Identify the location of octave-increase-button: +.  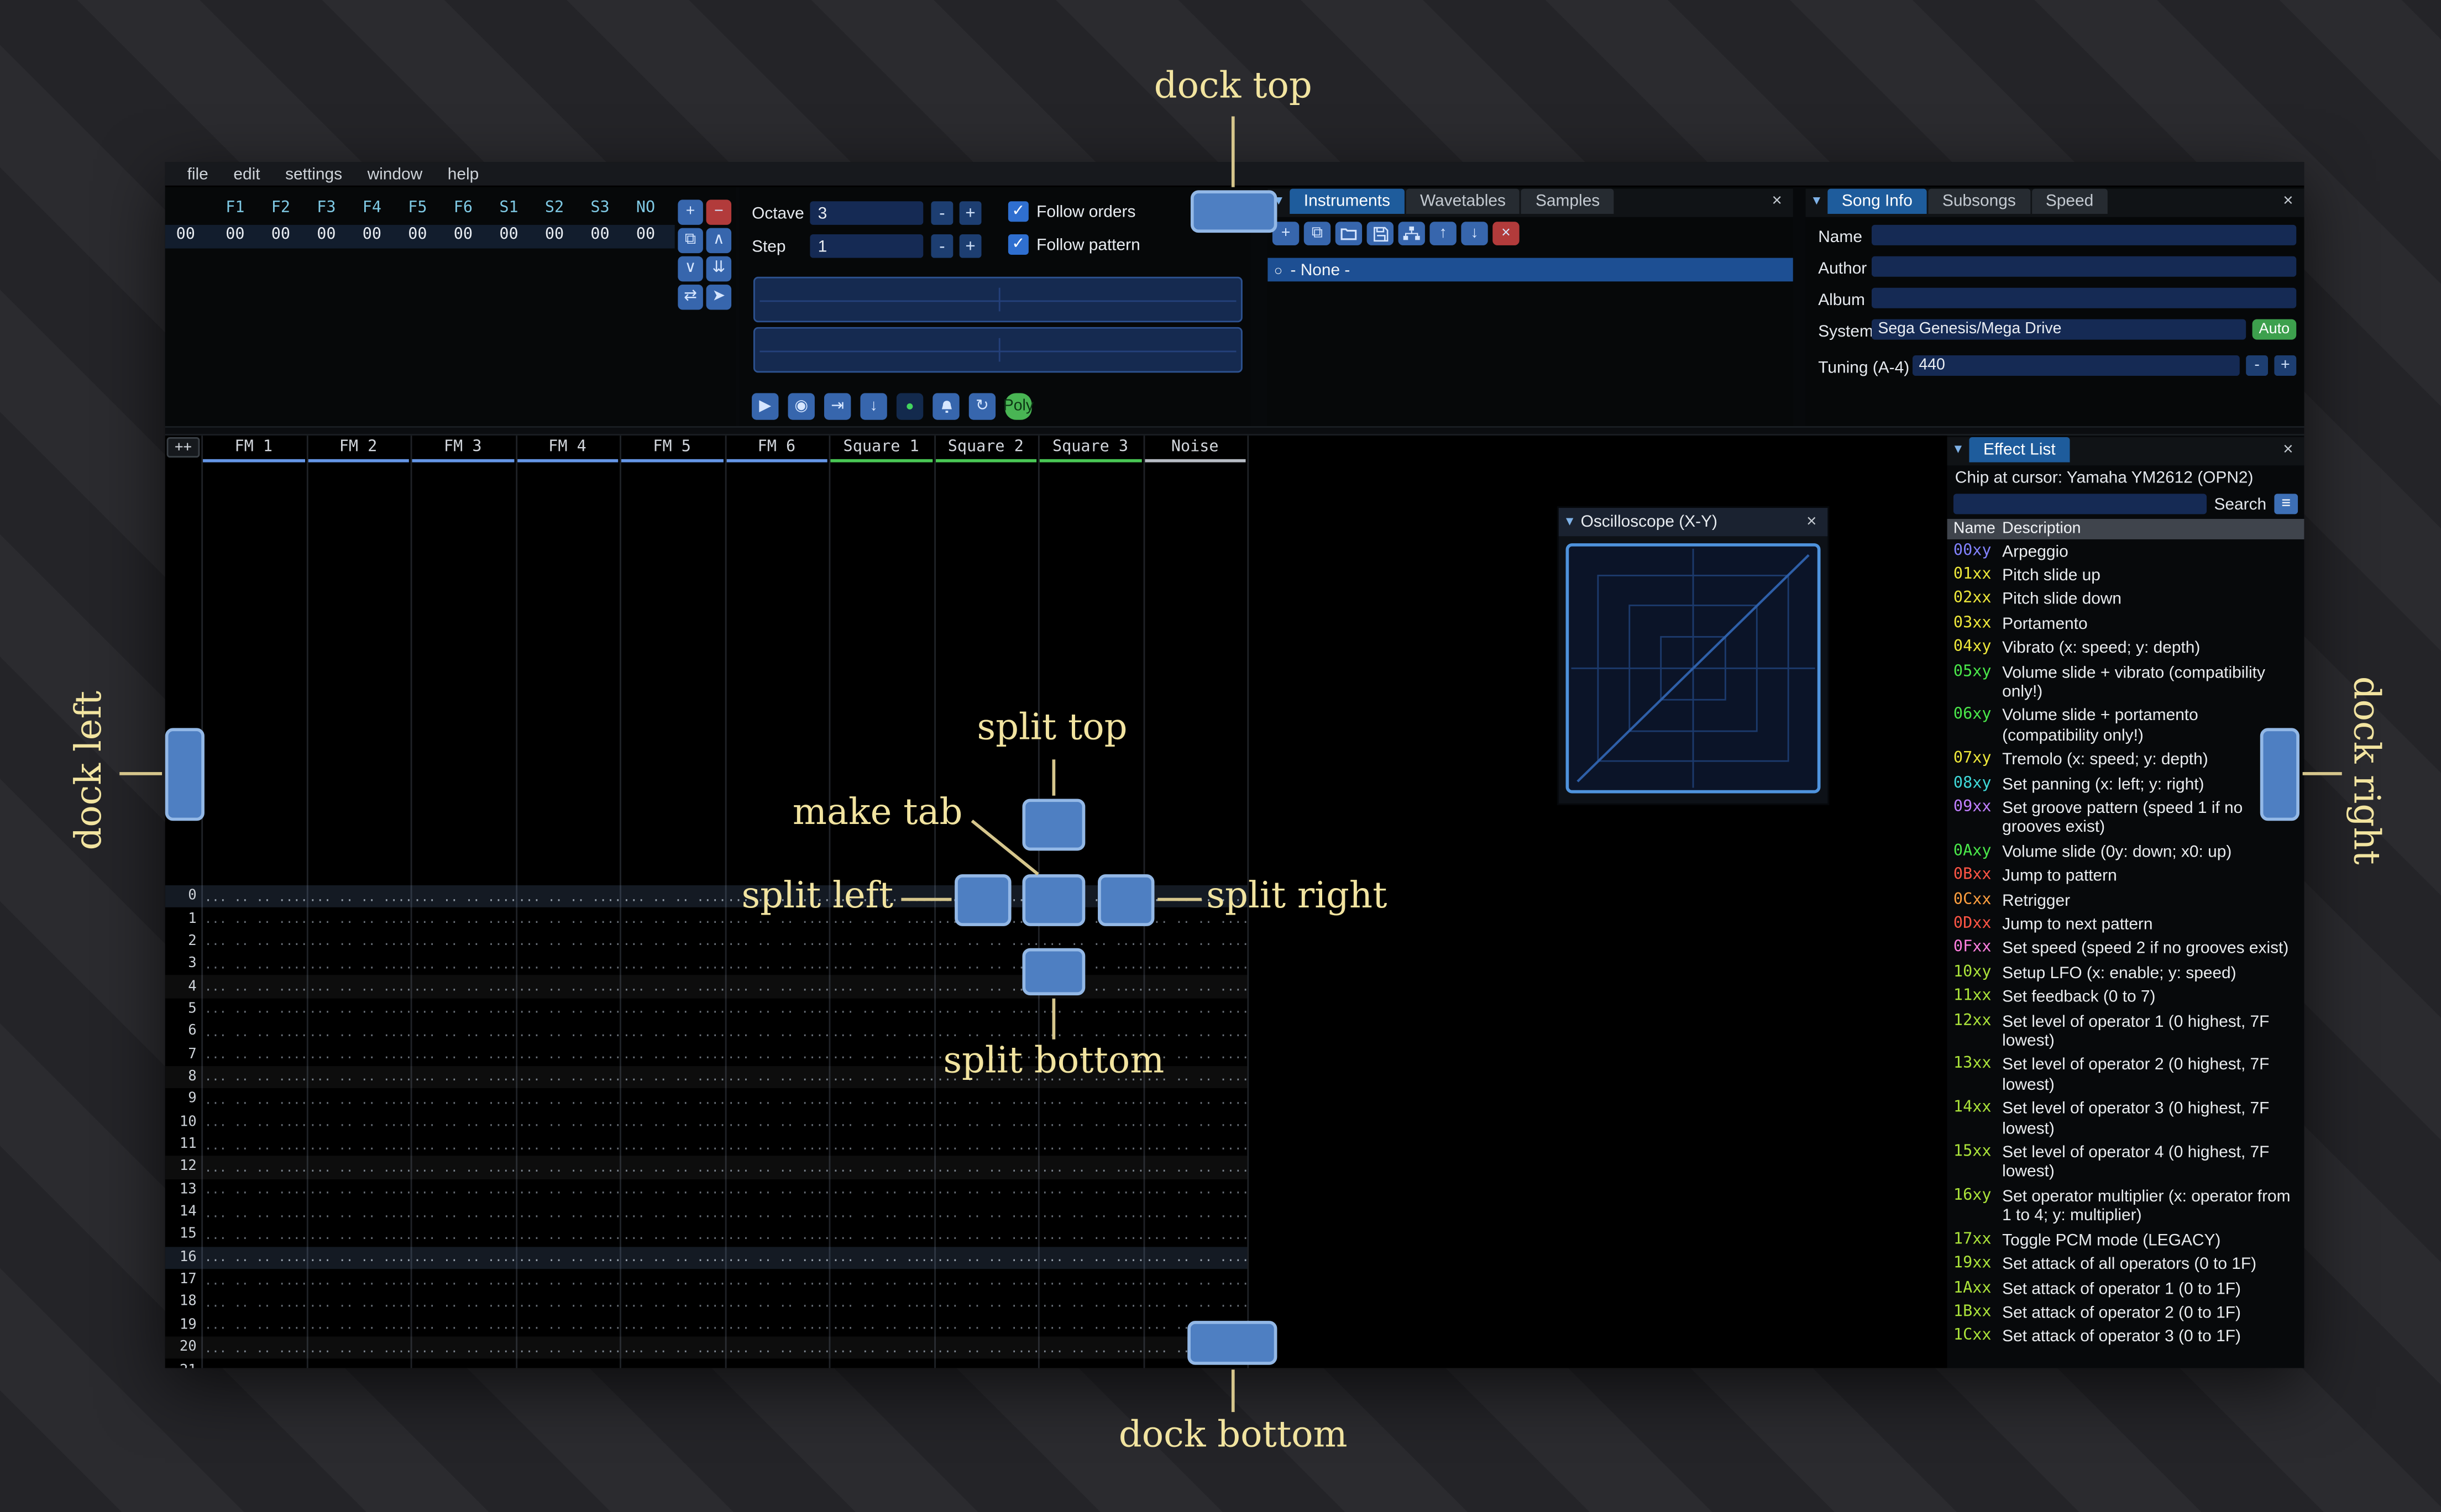
(970, 213).